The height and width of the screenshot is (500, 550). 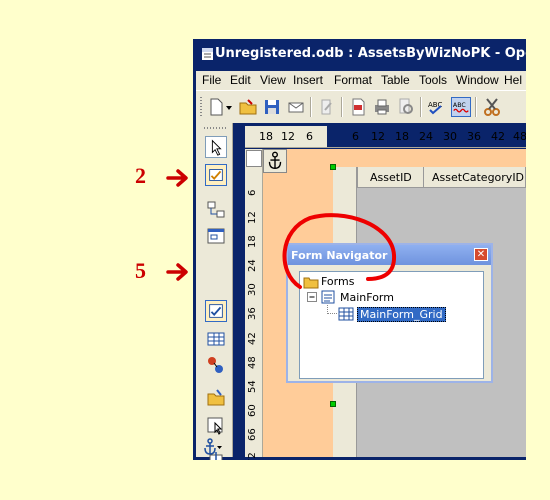 I want to click on close-icon: ✕, so click(x=481, y=254).